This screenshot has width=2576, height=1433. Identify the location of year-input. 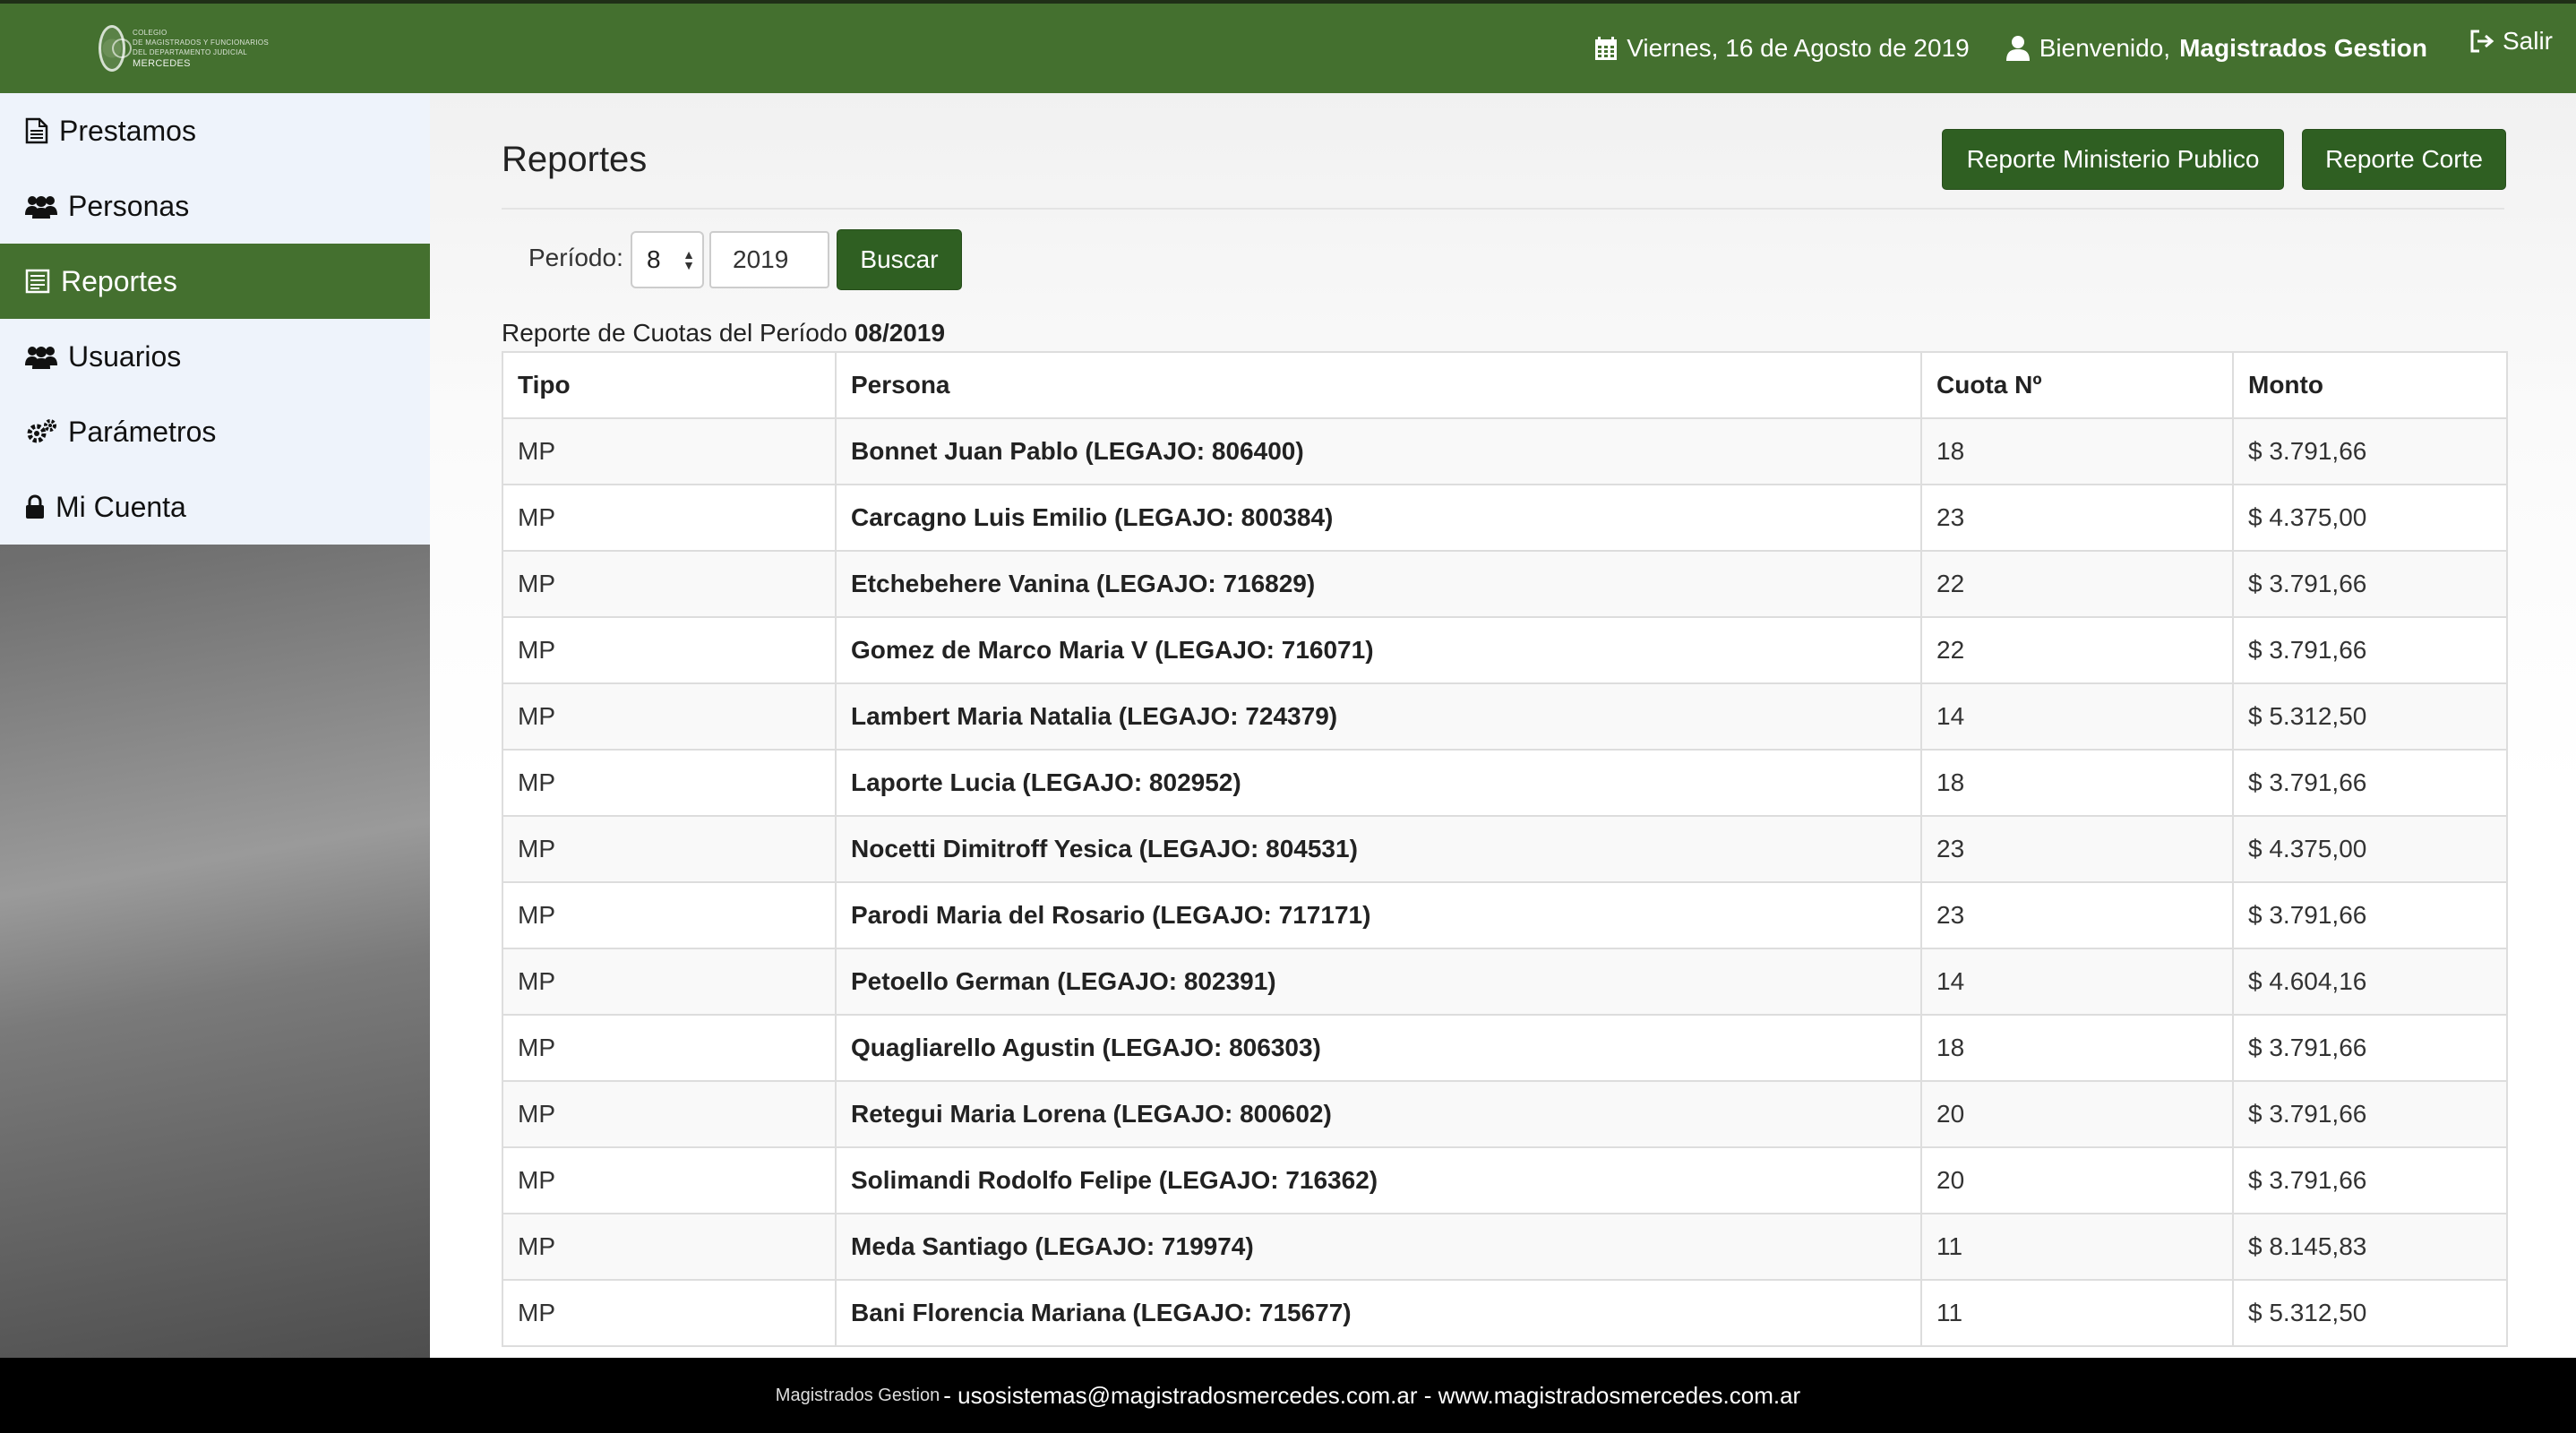
(769, 259).